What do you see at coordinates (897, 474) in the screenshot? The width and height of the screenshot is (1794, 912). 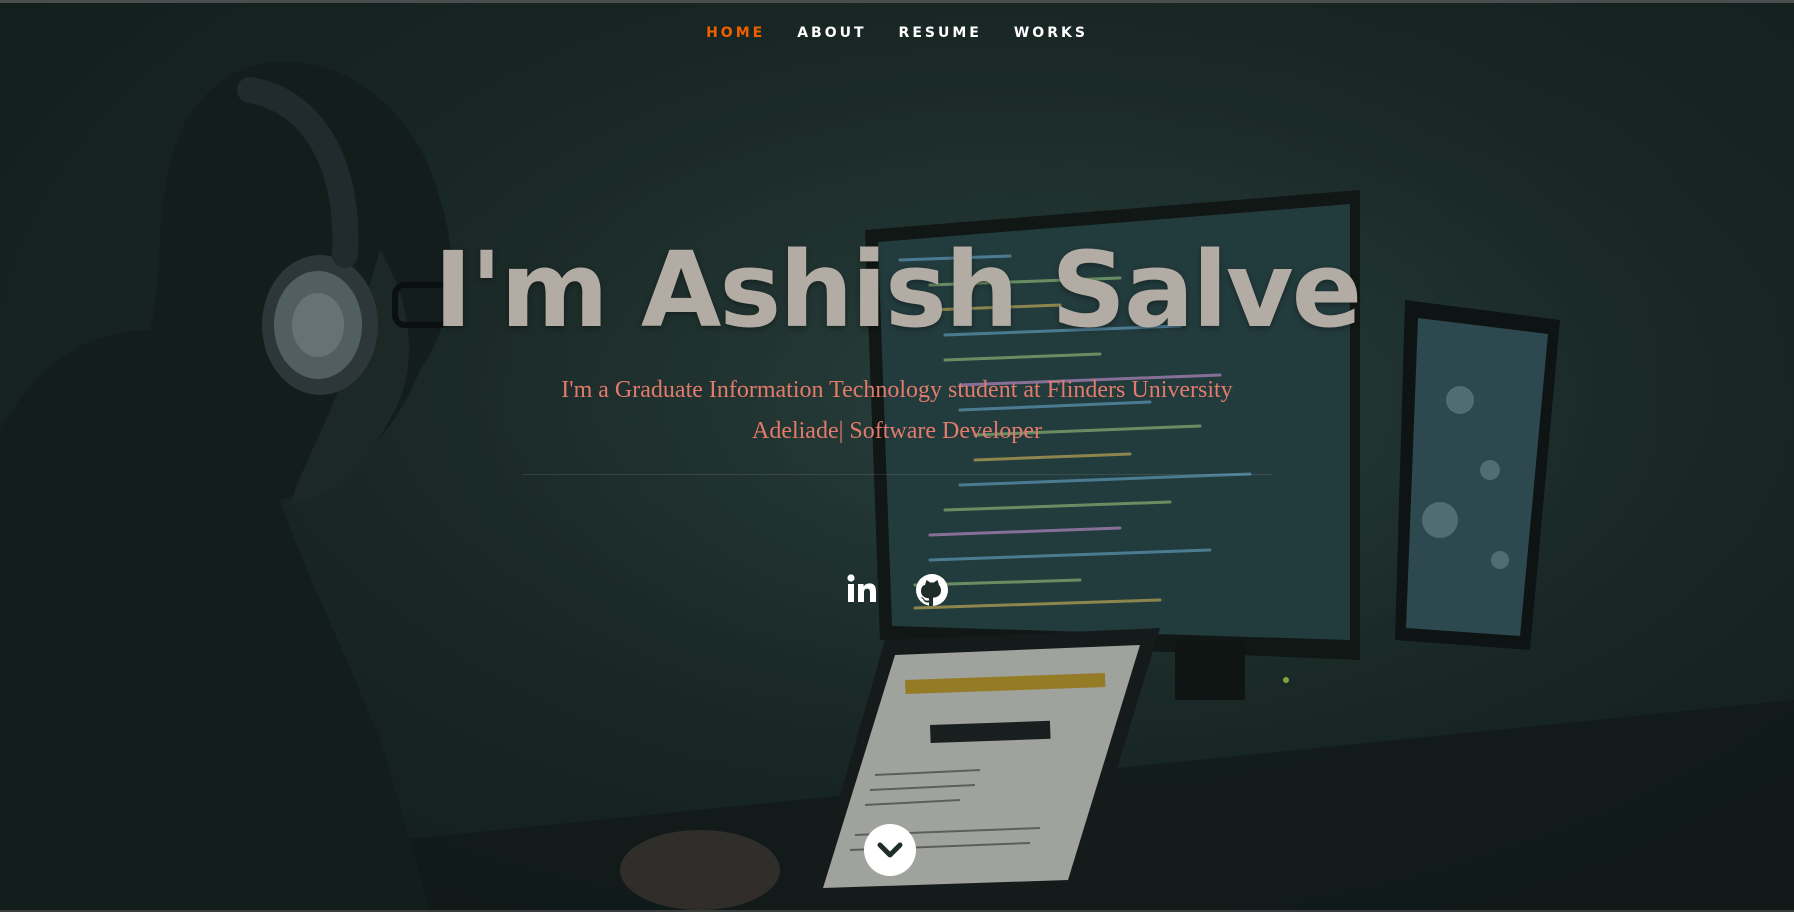 I see `hero-divider` at bounding box center [897, 474].